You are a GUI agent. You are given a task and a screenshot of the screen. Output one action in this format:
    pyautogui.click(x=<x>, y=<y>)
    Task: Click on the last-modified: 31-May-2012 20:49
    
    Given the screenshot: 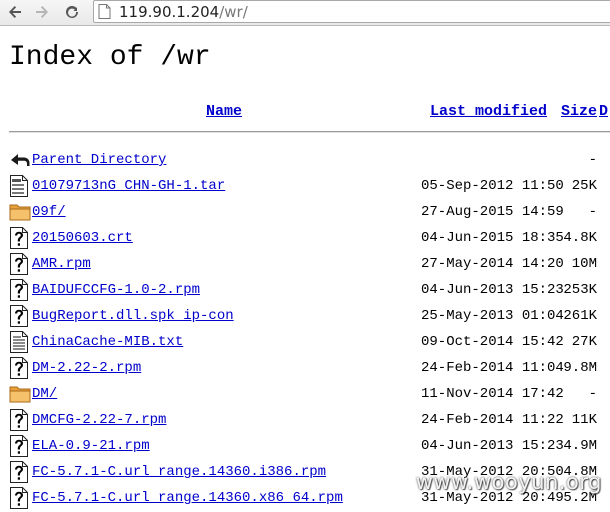 What is the action you would take?
    pyautogui.click(x=492, y=498)
    